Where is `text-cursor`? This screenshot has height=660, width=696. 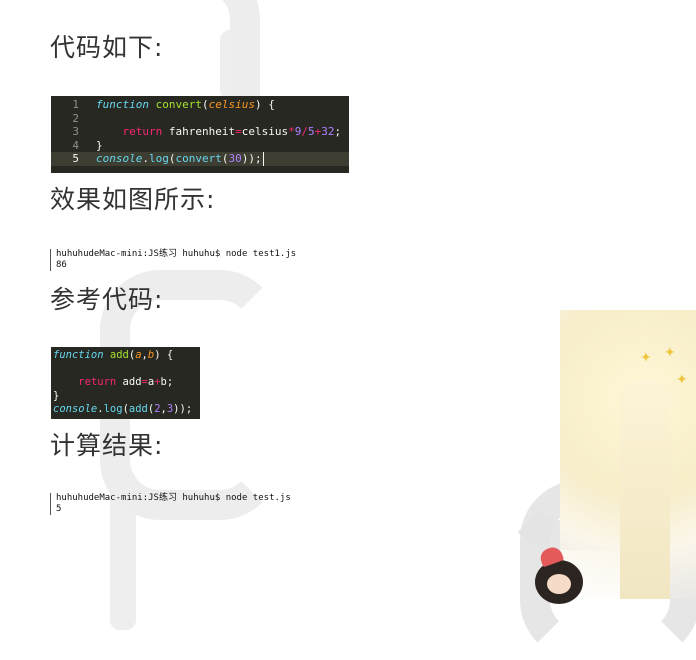
text-cursor is located at coordinates (263, 159).